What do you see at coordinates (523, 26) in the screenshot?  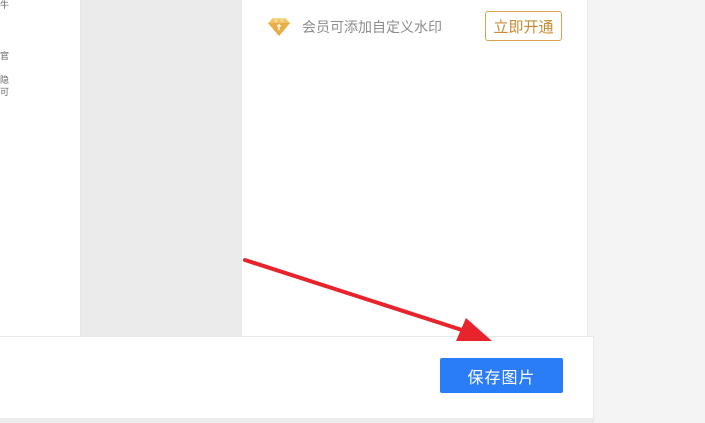 I see `open-membership-button: 立即开通` at bounding box center [523, 26].